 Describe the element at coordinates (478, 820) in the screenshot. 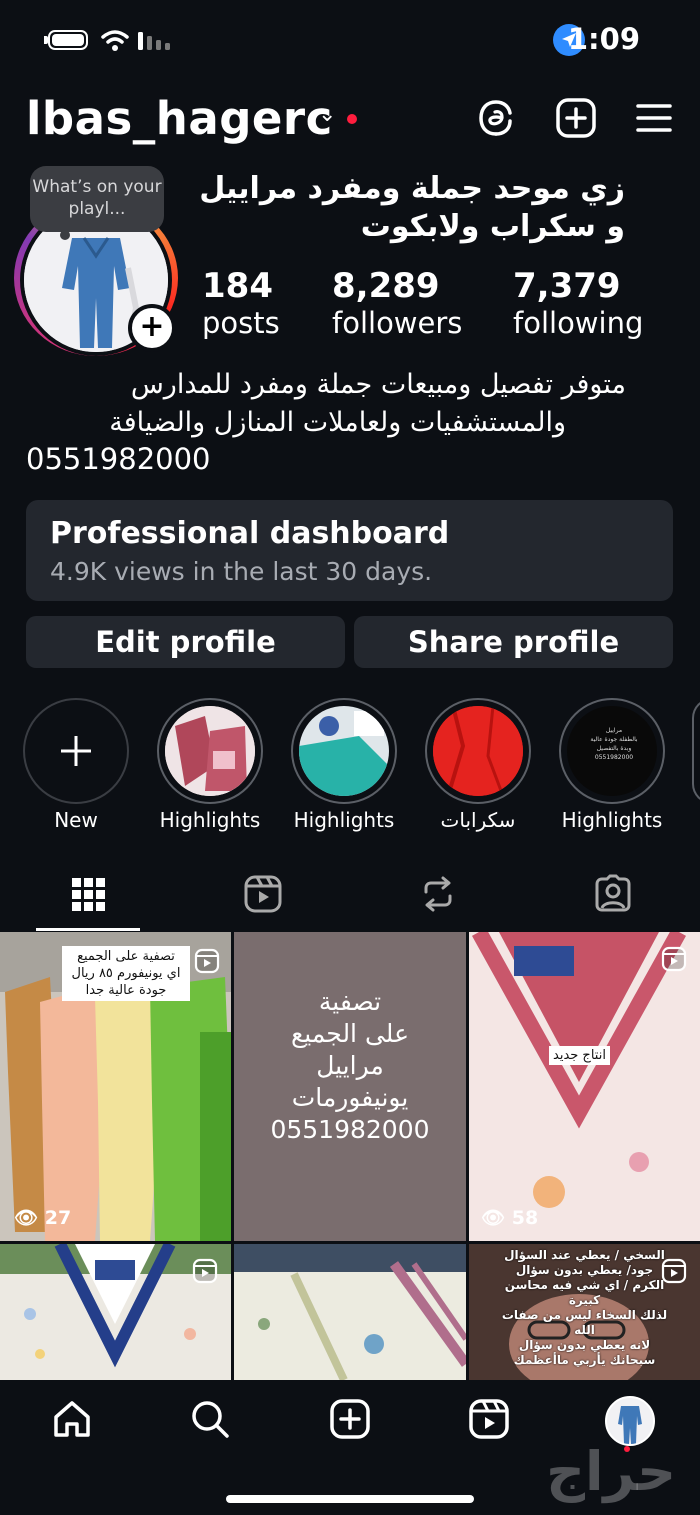

I see `highlight-label: سكرابات` at that location.